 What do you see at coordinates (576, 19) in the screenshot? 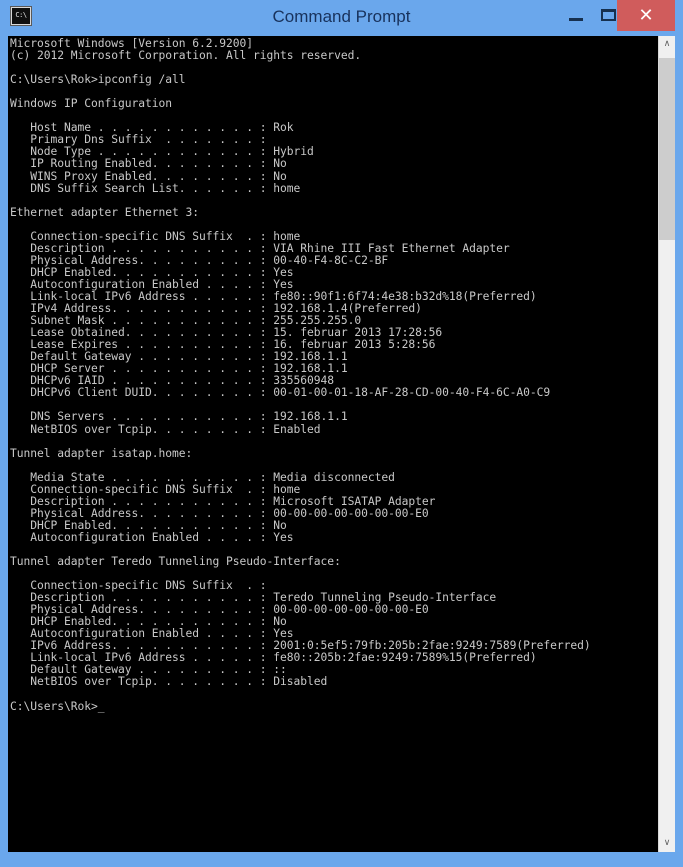
I see `minimize-icon` at bounding box center [576, 19].